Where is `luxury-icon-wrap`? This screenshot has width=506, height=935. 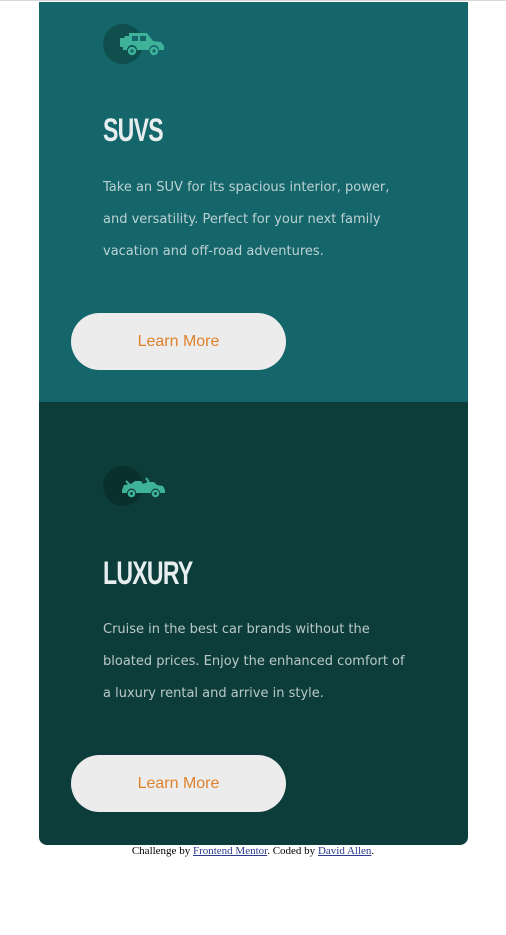
luxury-icon-wrap is located at coordinates (138, 486).